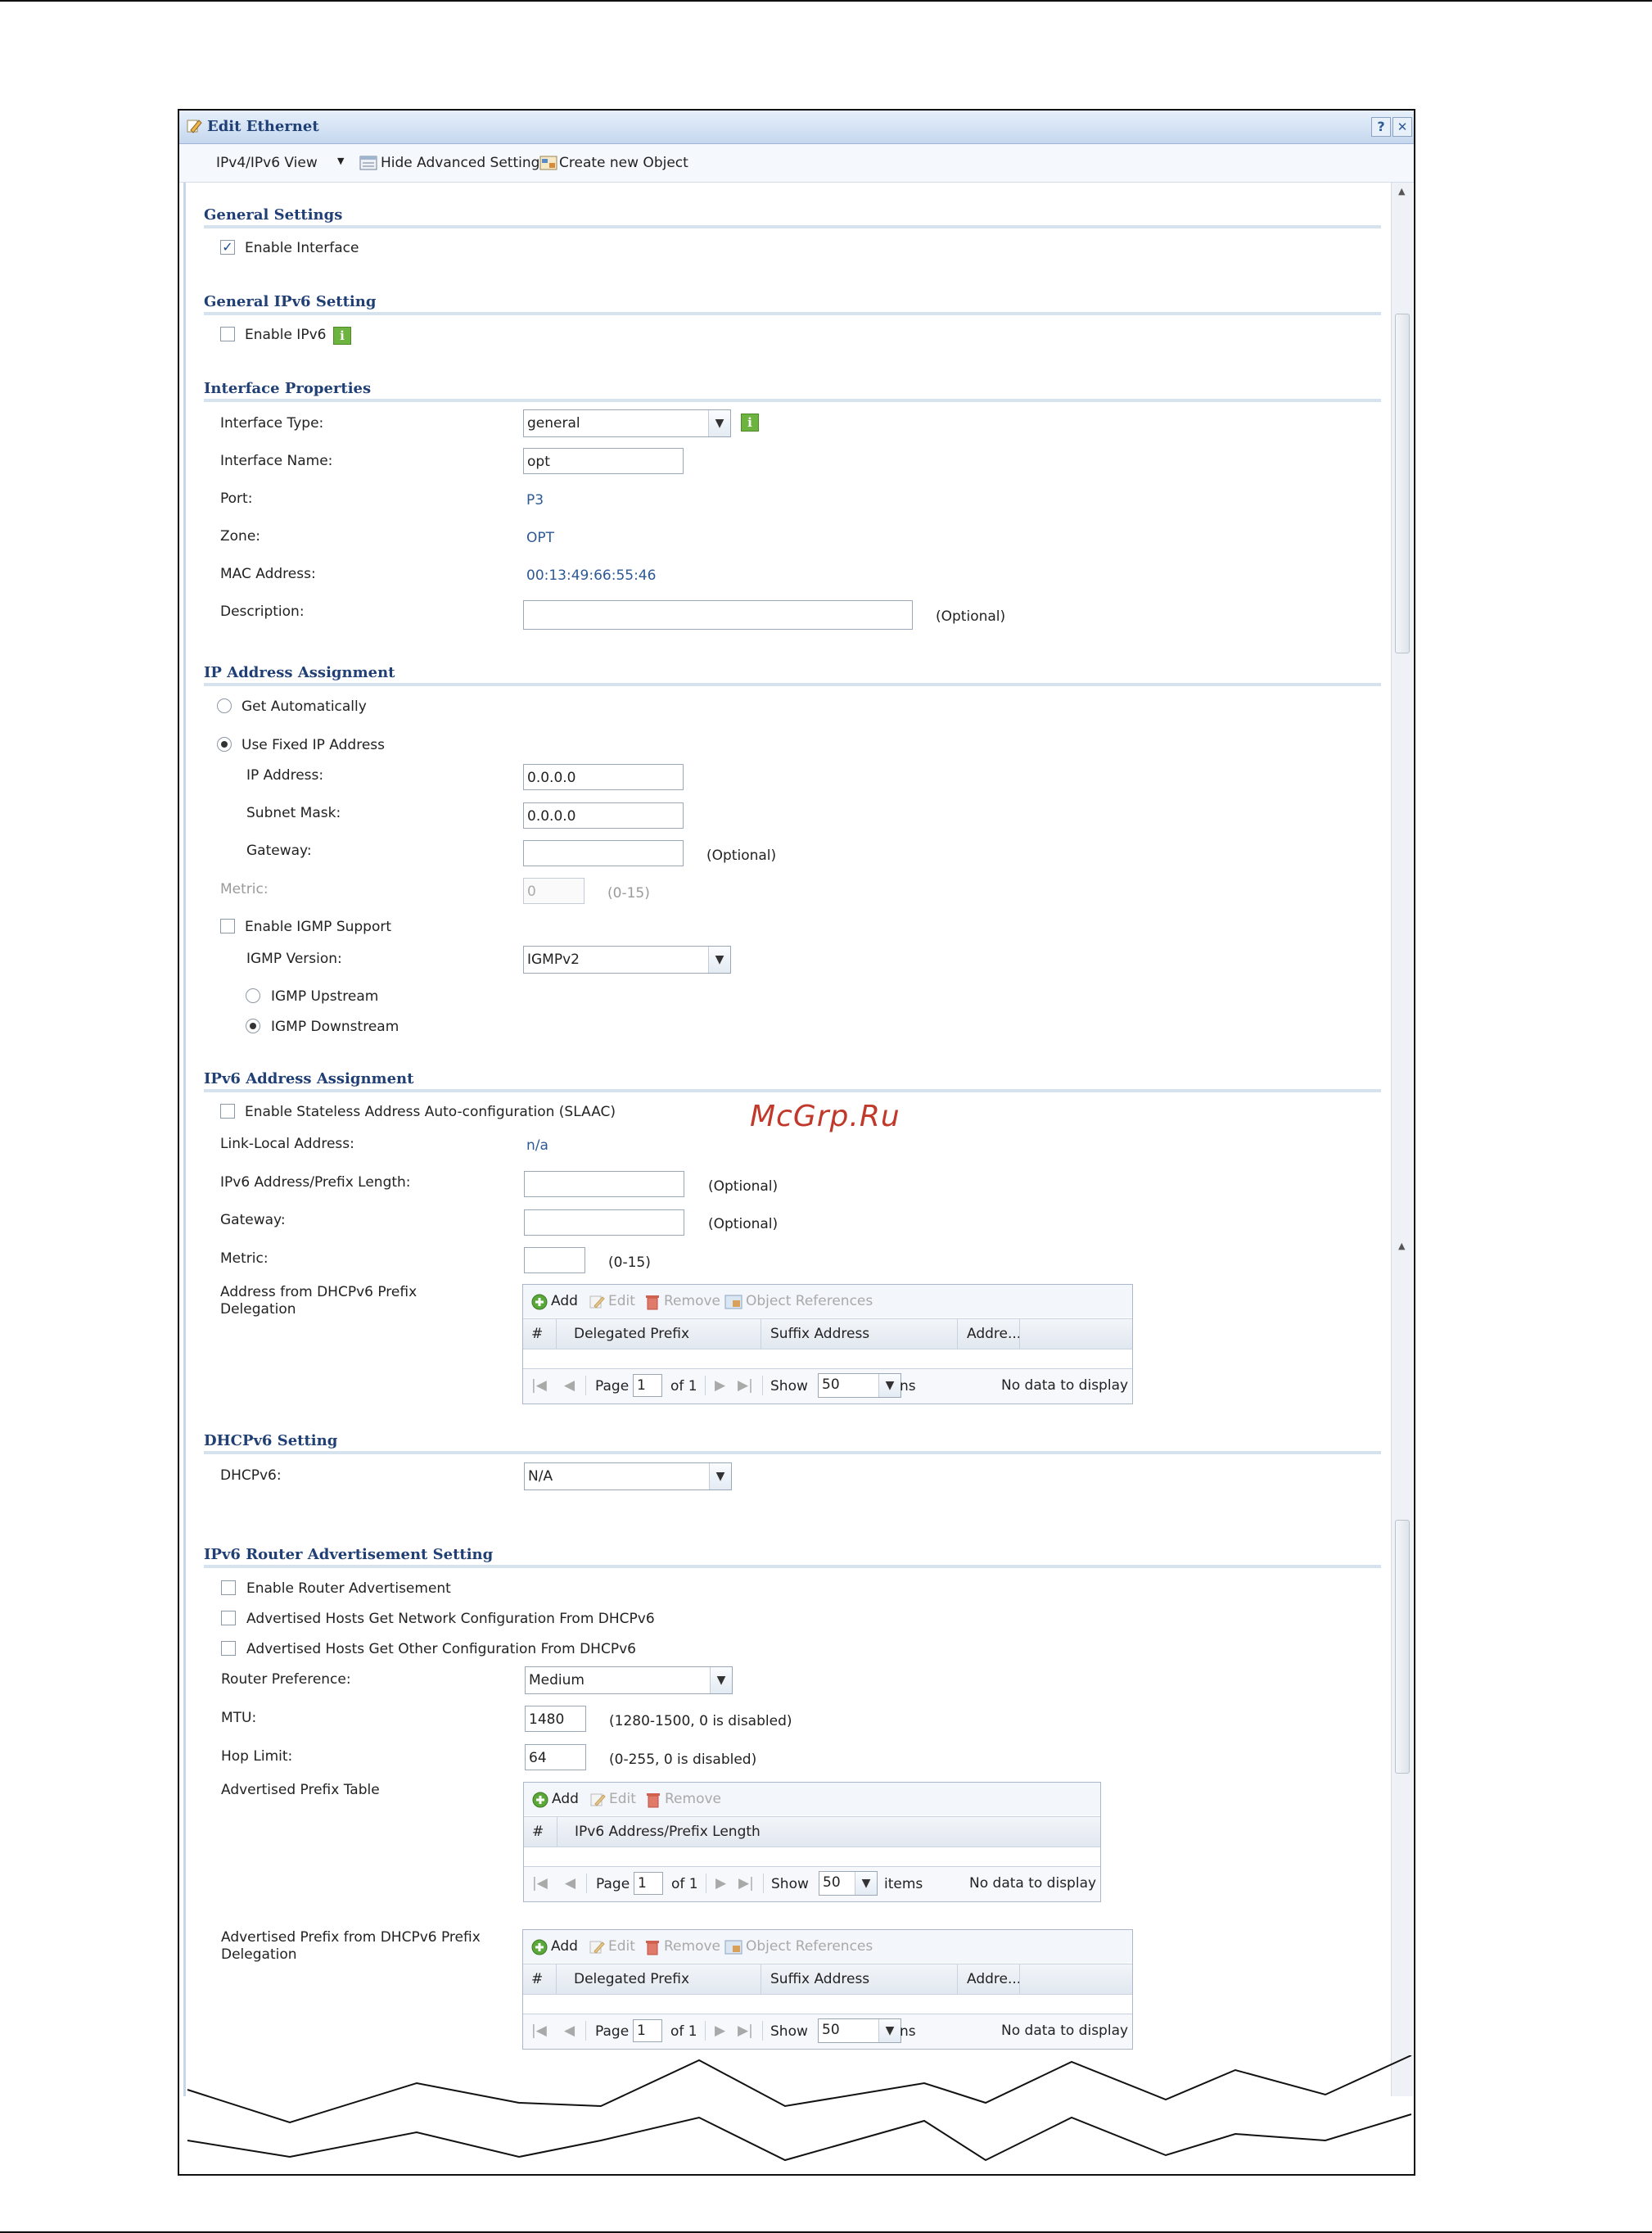 Image resolution: width=1652 pixels, height=2233 pixels. What do you see at coordinates (1402, 484) in the screenshot?
I see `scrollbar-thumb` at bounding box center [1402, 484].